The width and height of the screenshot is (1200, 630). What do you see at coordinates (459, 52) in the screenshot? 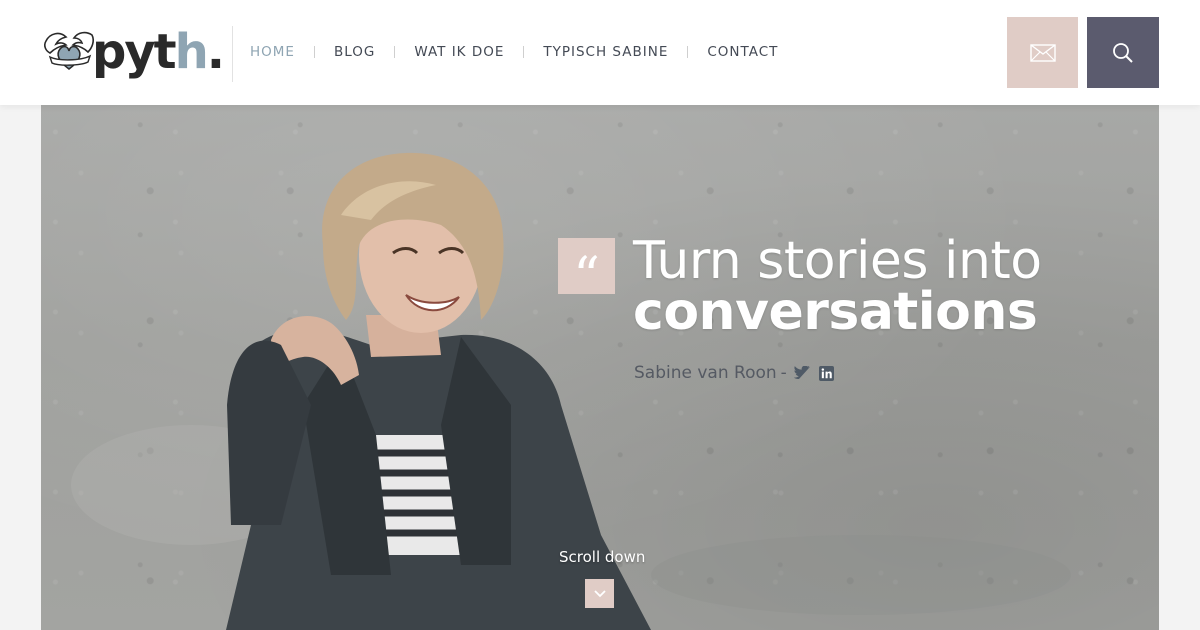
I see `nav-item-wat-ik-doe: WAT IK DOE` at bounding box center [459, 52].